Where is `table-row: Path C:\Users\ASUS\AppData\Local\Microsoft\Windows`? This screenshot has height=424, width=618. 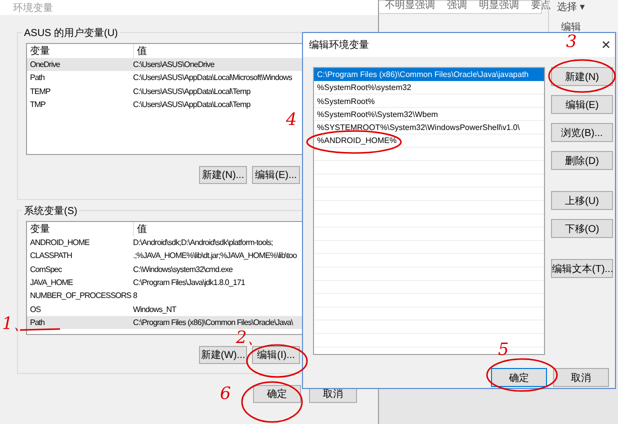 table-row: Path C:\Users\ASUS\AppData\Local\Microsoft\Windows is located at coordinates (165, 78).